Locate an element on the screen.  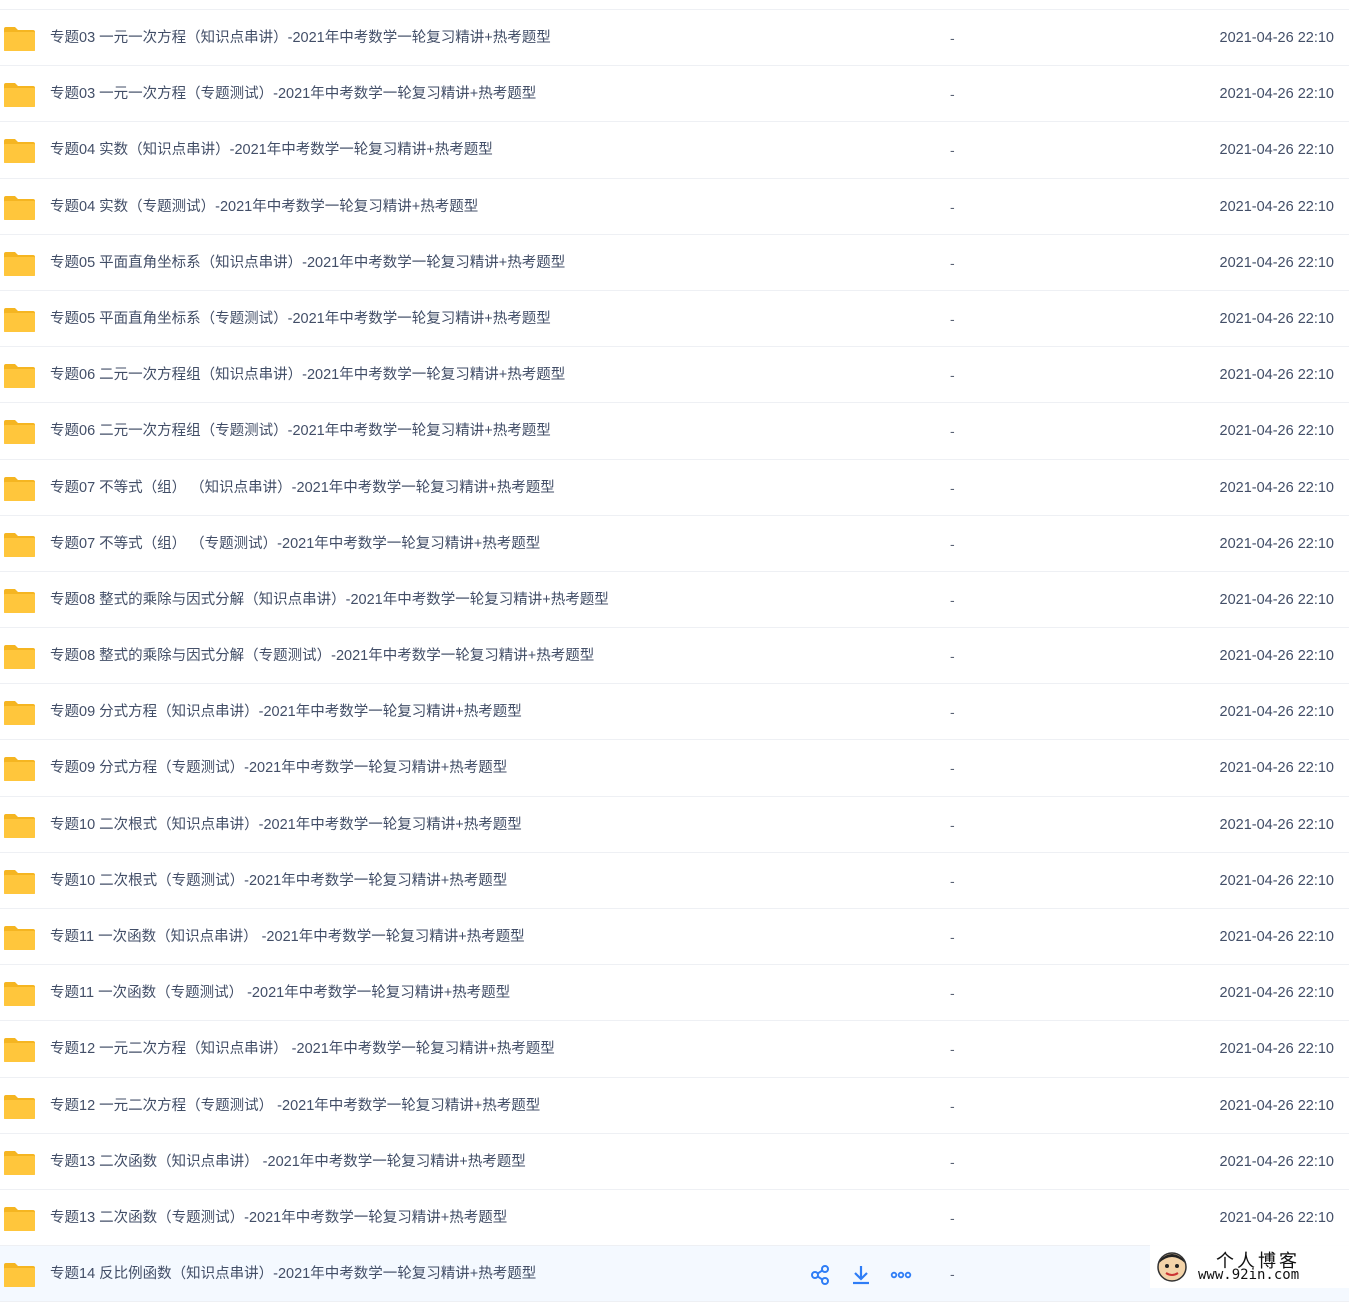
file-name-link: 专题12 一元二次方程（知识点串讲） -2021年中考数学一轮复习精讲+热考题型 is located at coordinates (302, 1049).